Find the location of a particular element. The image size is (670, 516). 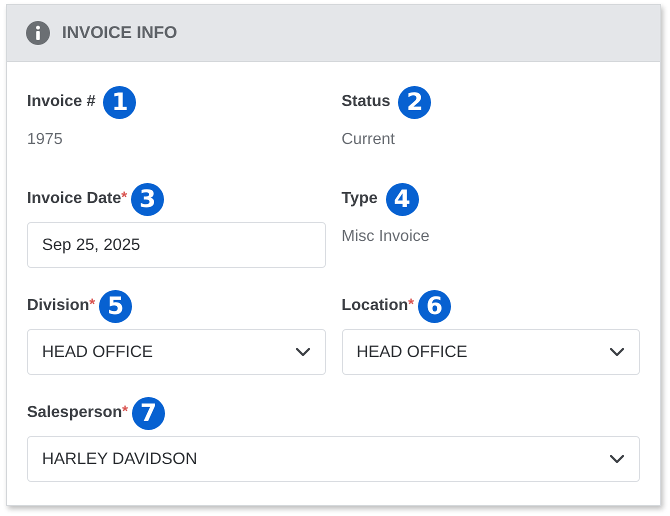

number-badge: 4 is located at coordinates (402, 199).